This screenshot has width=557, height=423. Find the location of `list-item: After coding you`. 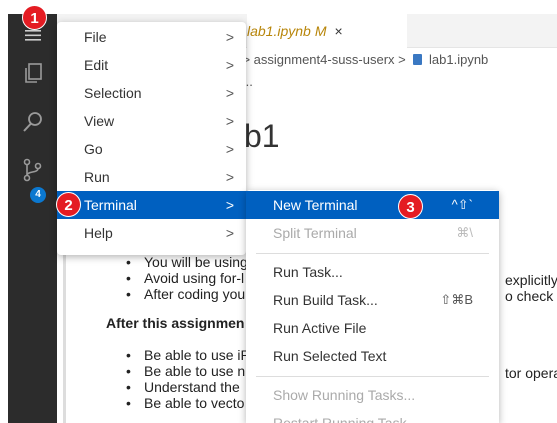

list-item: After coding you is located at coordinates (187, 294).